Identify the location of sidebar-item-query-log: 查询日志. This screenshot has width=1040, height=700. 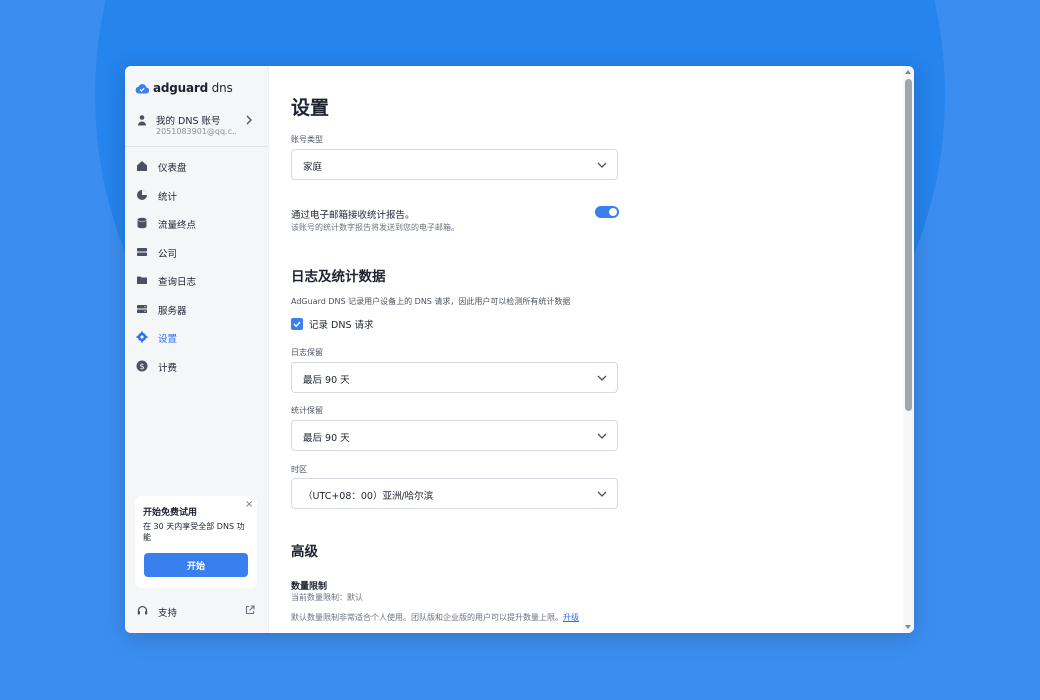
(196, 280).